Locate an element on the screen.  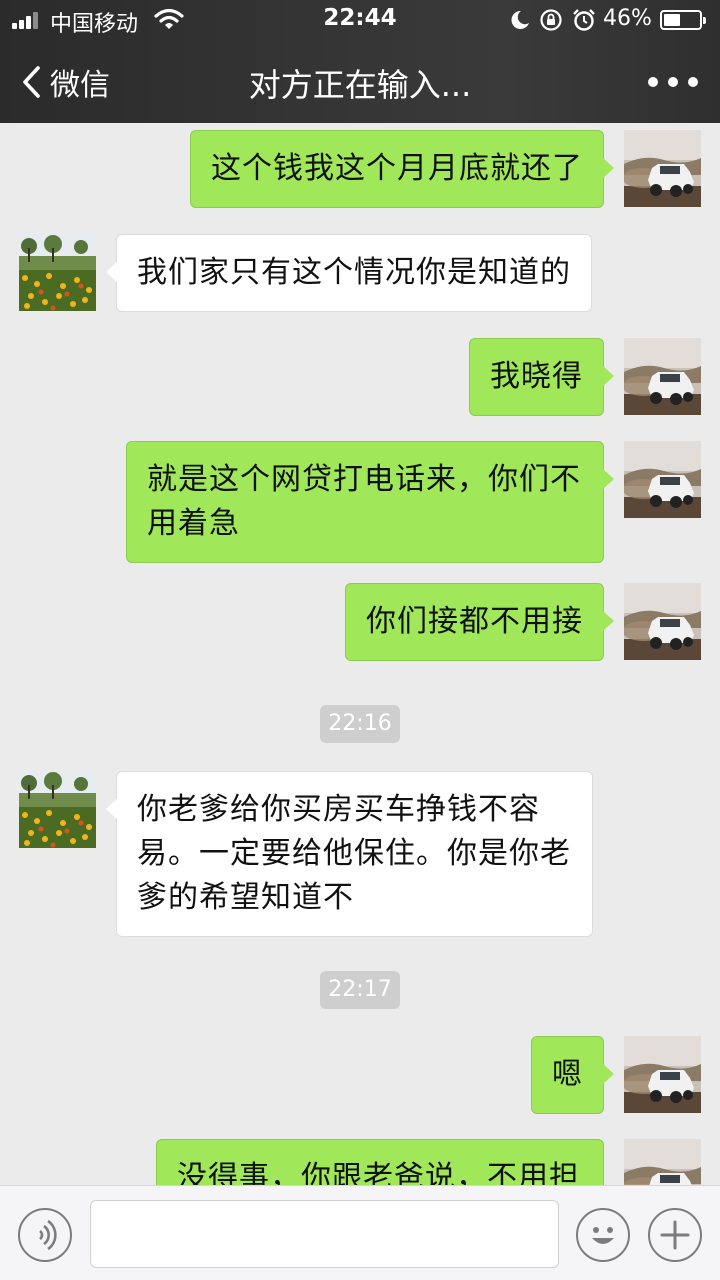
message-bubble-outgoing: 这个钱我这个月月底就还了 is located at coordinates (402, 169).